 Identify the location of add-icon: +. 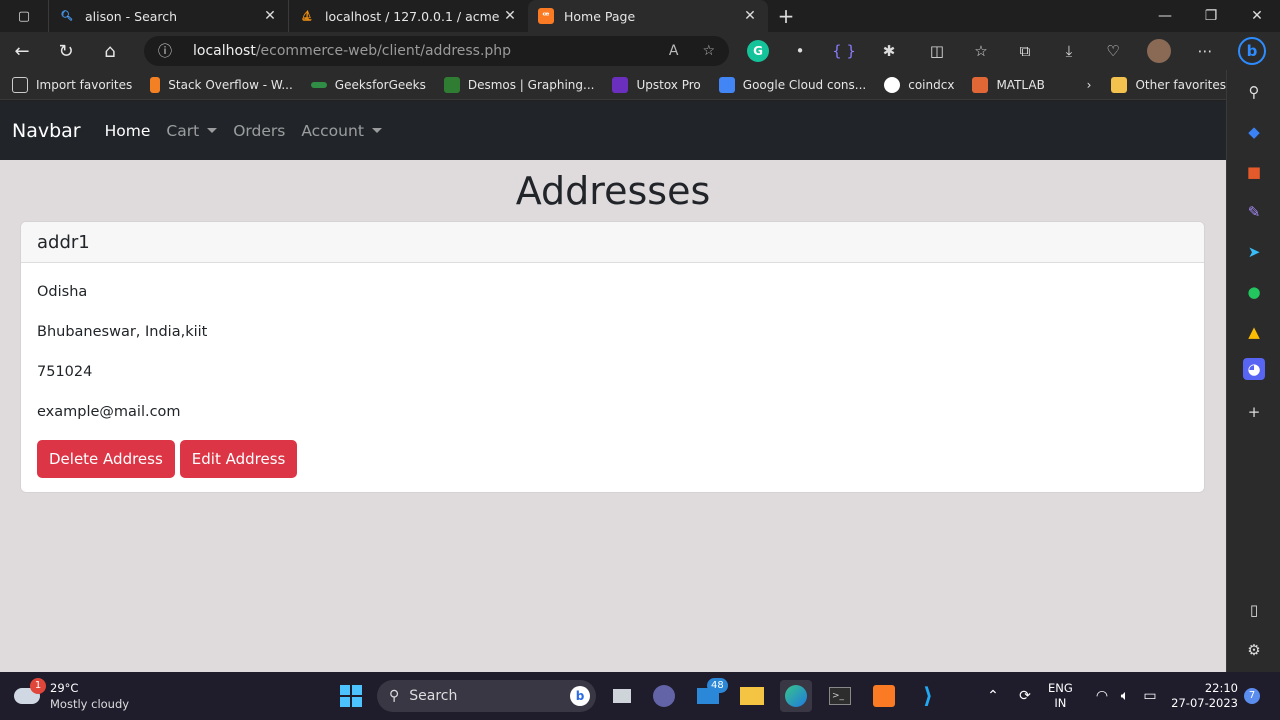
(1254, 412).